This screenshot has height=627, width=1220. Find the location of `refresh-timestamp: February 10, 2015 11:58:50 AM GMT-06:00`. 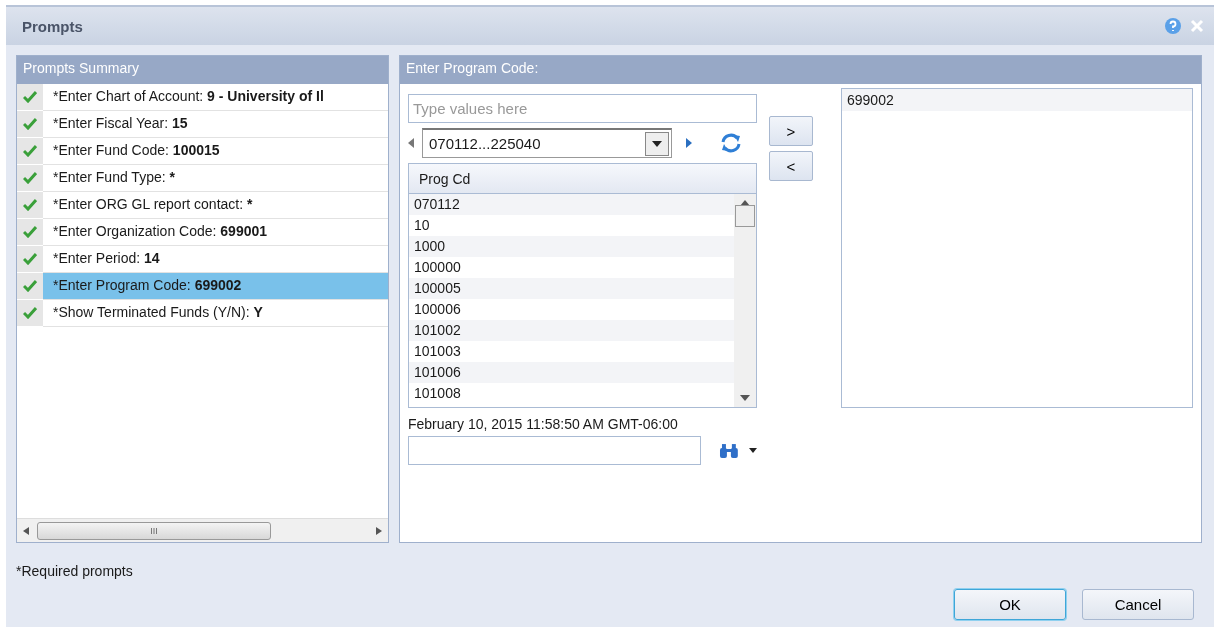

refresh-timestamp: February 10, 2015 11:58:50 AM GMT-06:00 is located at coordinates (543, 424).